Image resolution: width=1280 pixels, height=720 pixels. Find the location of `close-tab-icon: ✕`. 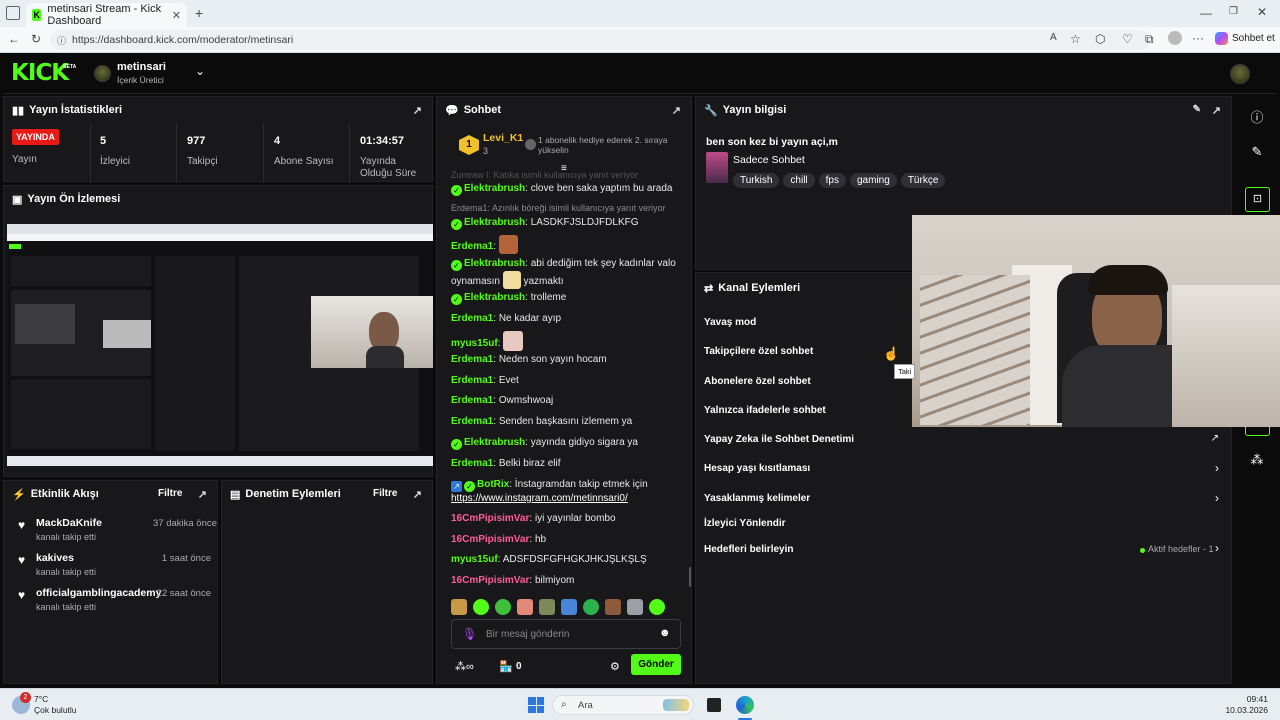

close-tab-icon: ✕ is located at coordinates (176, 15).